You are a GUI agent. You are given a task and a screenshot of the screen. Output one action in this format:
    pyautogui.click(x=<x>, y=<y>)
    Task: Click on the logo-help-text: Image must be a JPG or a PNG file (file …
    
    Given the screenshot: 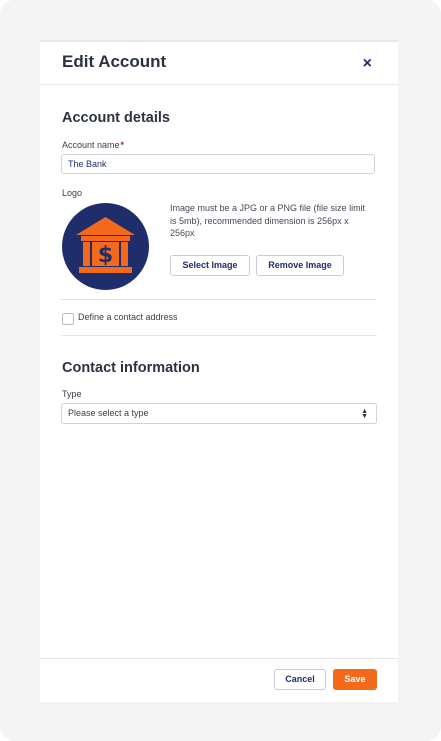 What is the action you would take?
    pyautogui.click(x=268, y=220)
    